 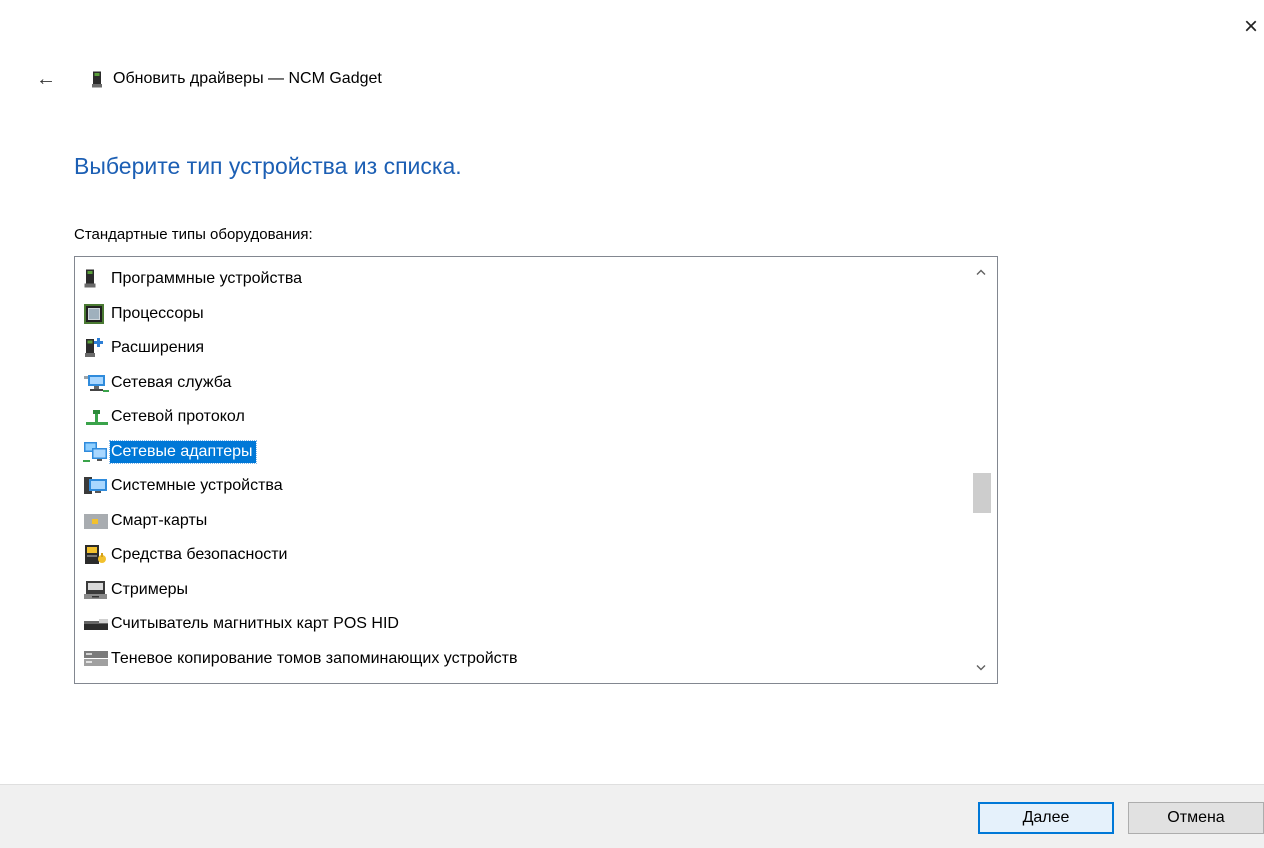 What do you see at coordinates (96, 452) in the screenshot?
I see `network-adapter-icon` at bounding box center [96, 452].